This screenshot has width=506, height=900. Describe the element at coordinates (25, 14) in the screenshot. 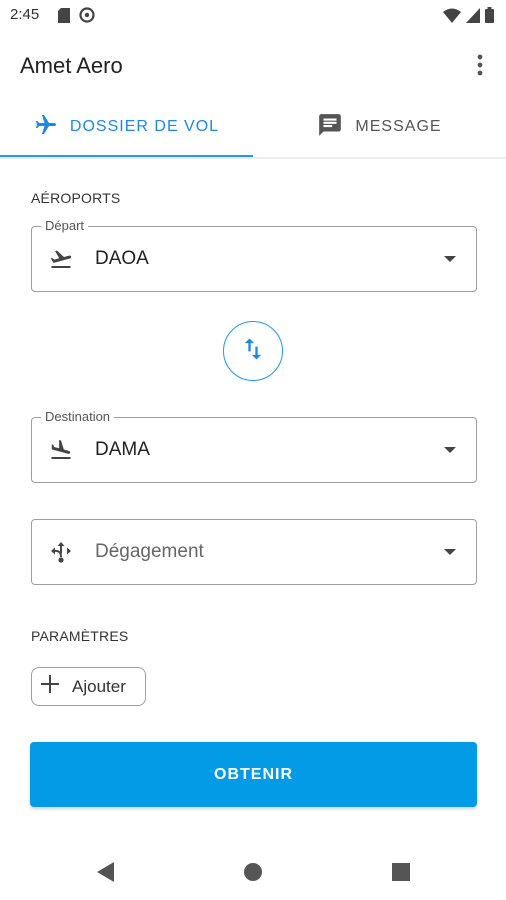

I see `status-time: 2:45` at that location.